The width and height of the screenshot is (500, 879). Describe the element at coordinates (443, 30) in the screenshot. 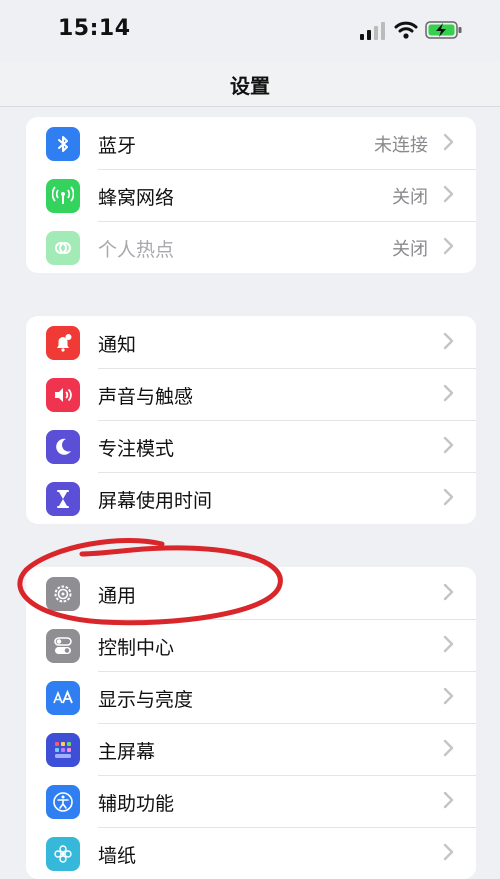

I see `battery-charging-icon` at that location.